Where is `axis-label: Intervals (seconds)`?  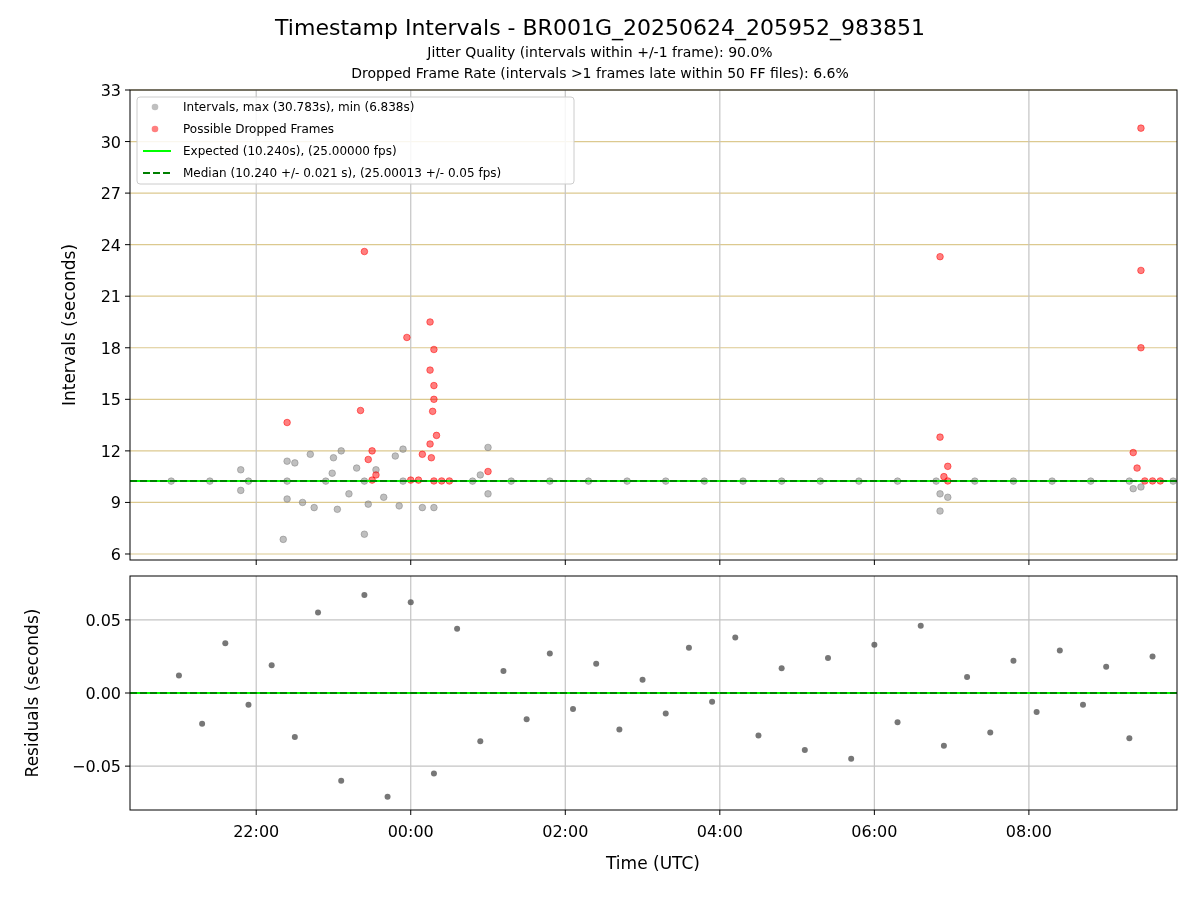 axis-label: Intervals (seconds) is located at coordinates (69, 325).